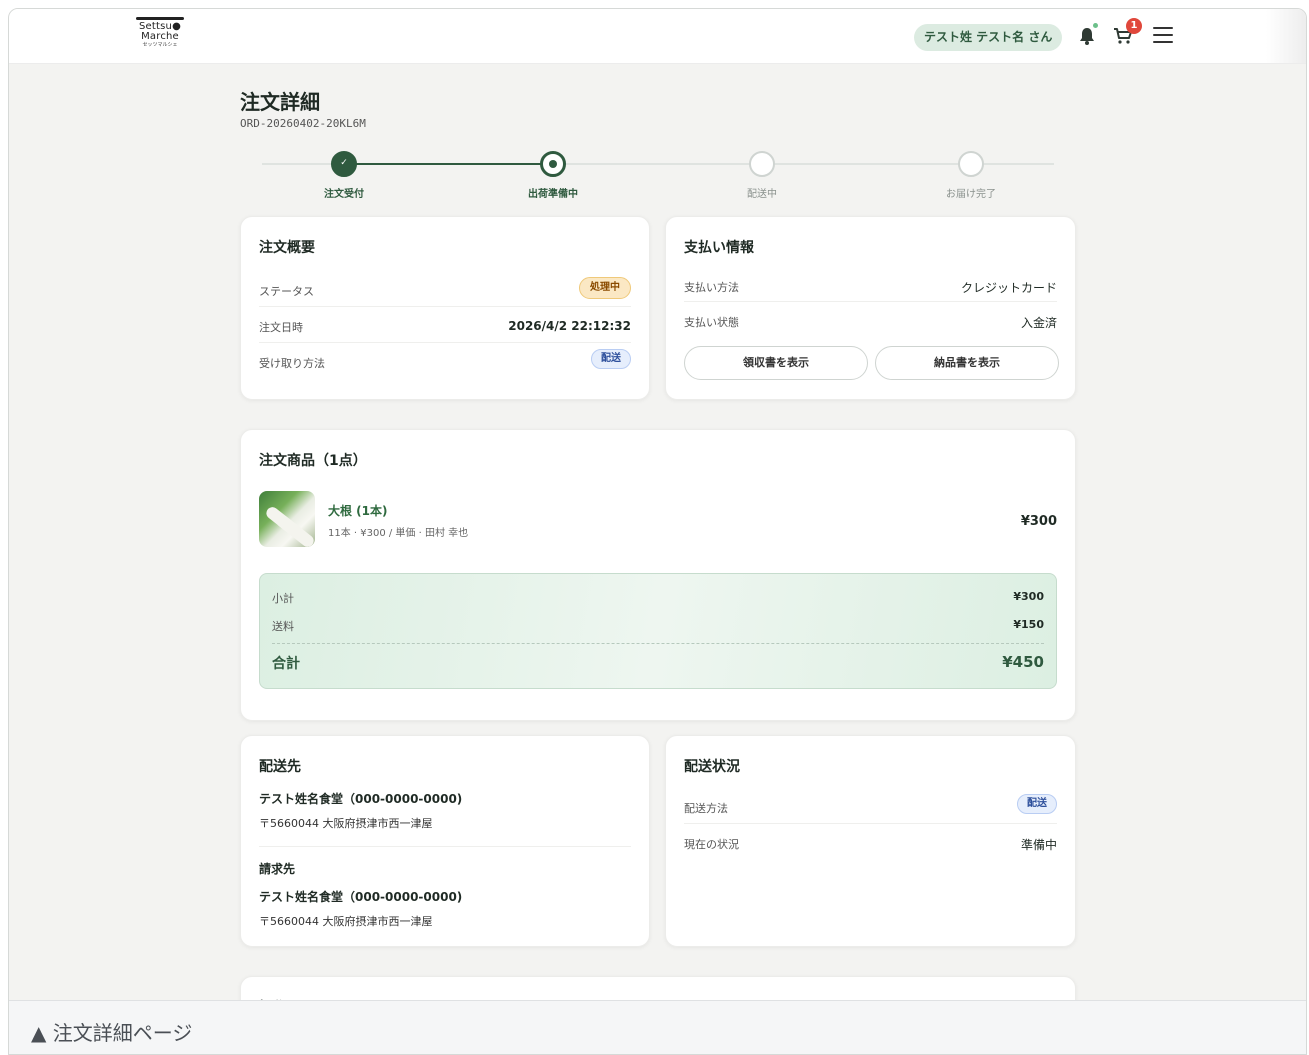  What do you see at coordinates (1134, 26) in the screenshot?
I see `cart-count-badge: 1` at bounding box center [1134, 26].